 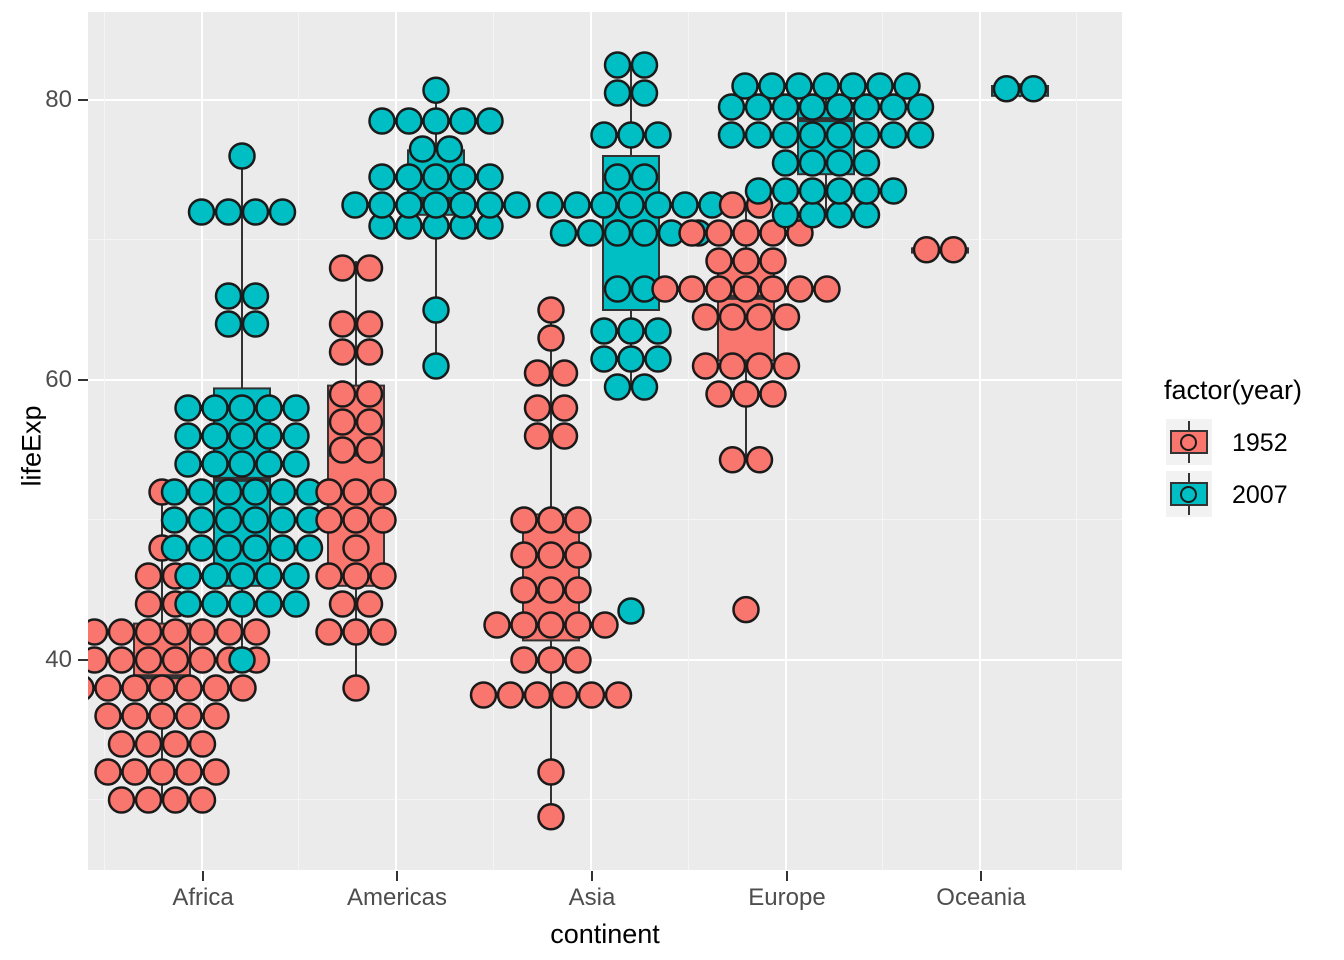 I want to click on y-tick-label-80: 80, so click(x=58, y=99).